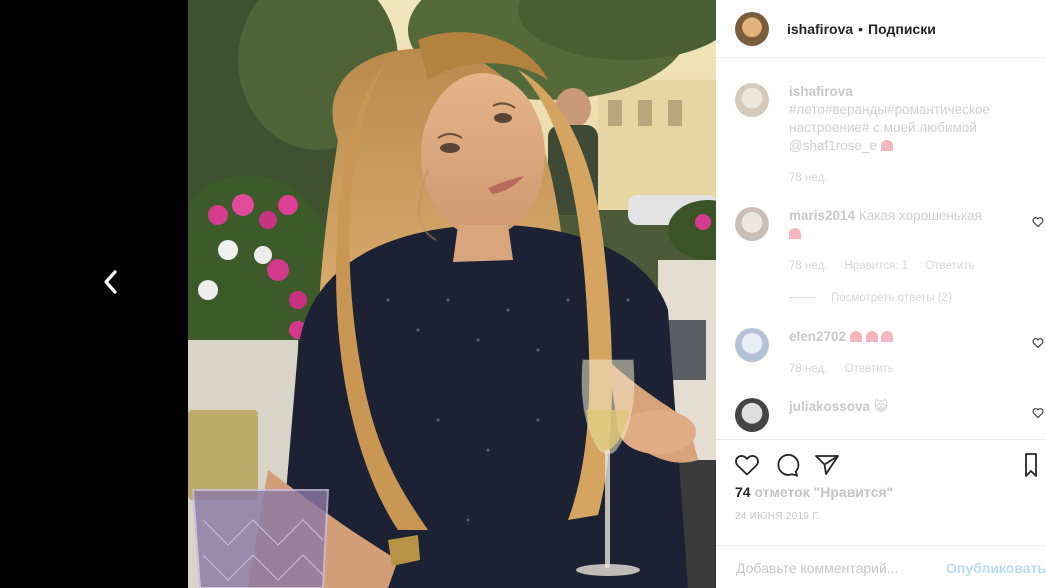 Image resolution: width=1046 pixels, height=588 pixels. I want to click on action-buttons, so click(787, 465).